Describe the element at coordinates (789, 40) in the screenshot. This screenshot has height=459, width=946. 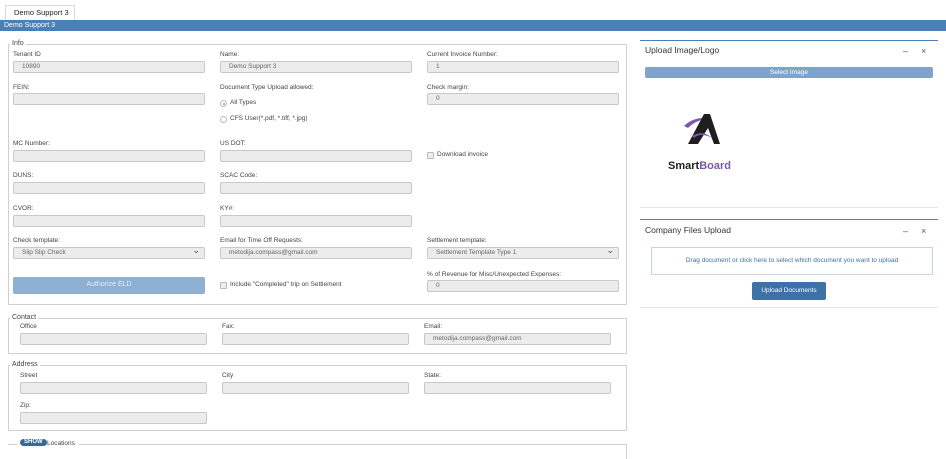
I see `upload-logo-panel-border` at that location.